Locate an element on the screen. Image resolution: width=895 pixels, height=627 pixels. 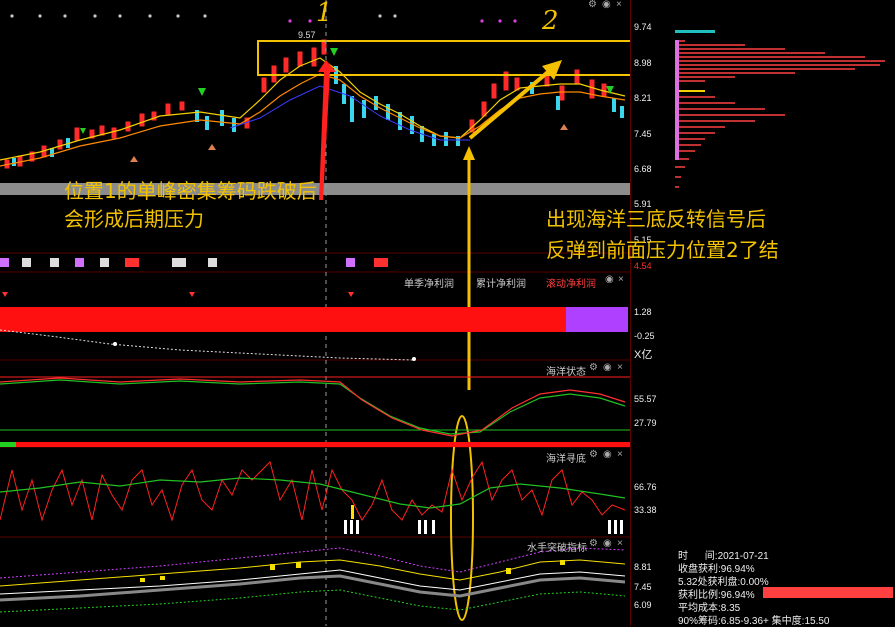
chip-concentration: 90%筹码:6.85-9.36+ 集中度:15.50 is located at coordinates (754, 621).